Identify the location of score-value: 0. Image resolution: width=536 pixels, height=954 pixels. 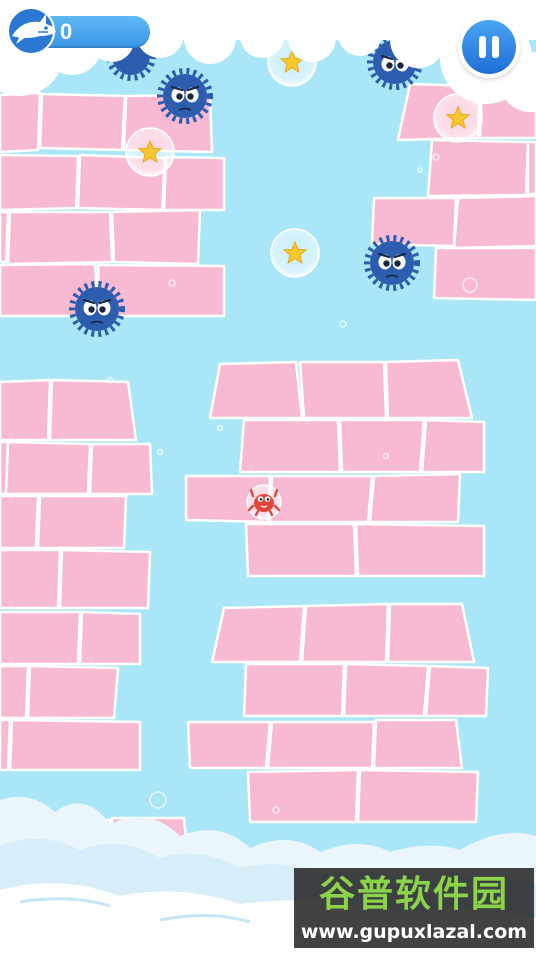
(66, 31).